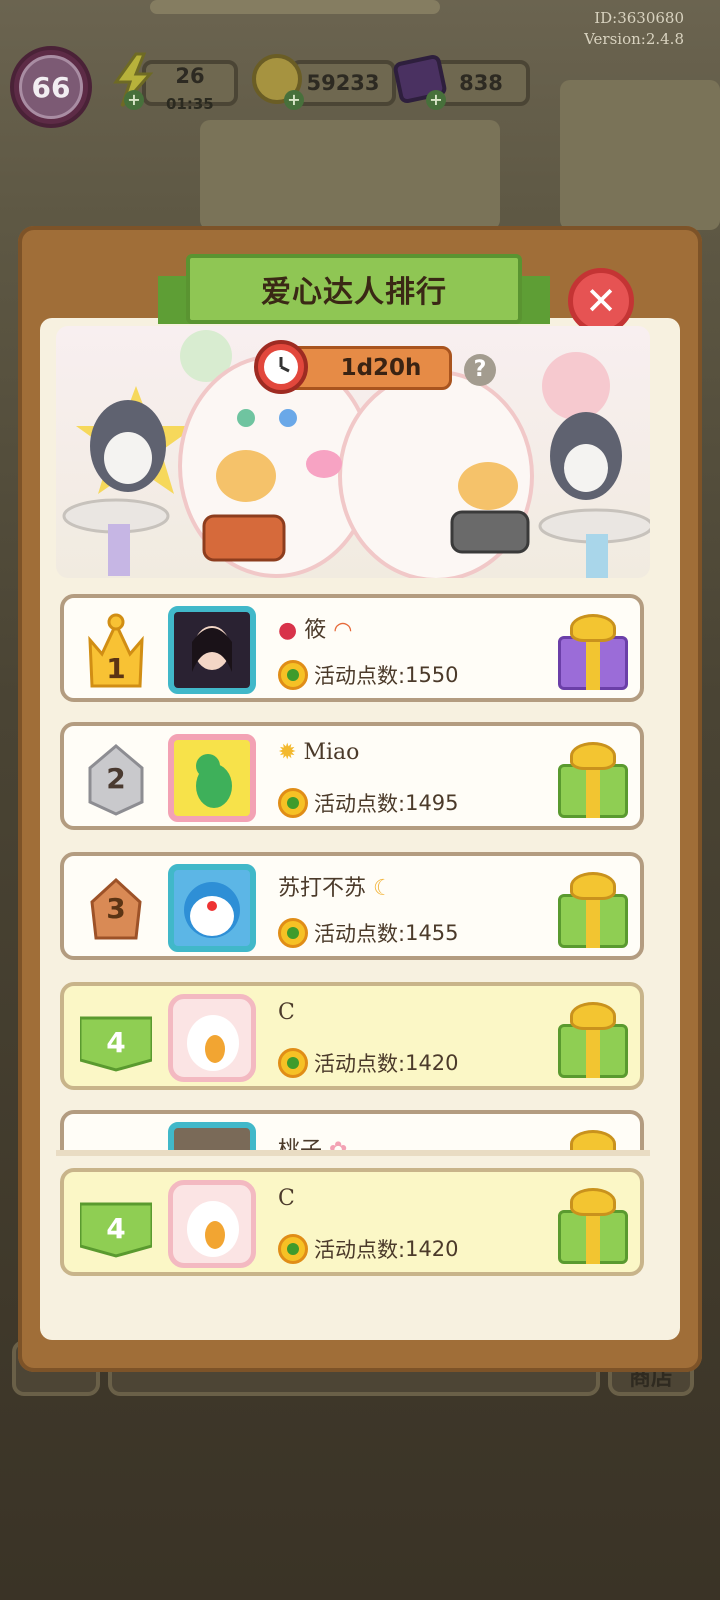 The width and height of the screenshot is (720, 1600). What do you see at coordinates (295, 7) in the screenshot?
I see `top-shelf` at bounding box center [295, 7].